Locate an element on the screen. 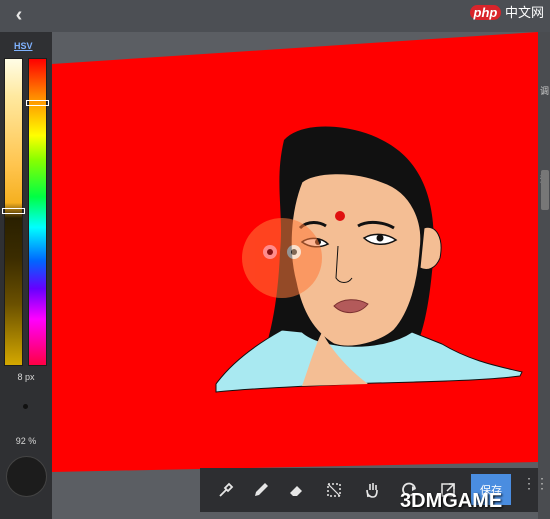 The height and width of the screenshot is (519, 550). right-side-panel: 调 效 is located at coordinates (544, 275).